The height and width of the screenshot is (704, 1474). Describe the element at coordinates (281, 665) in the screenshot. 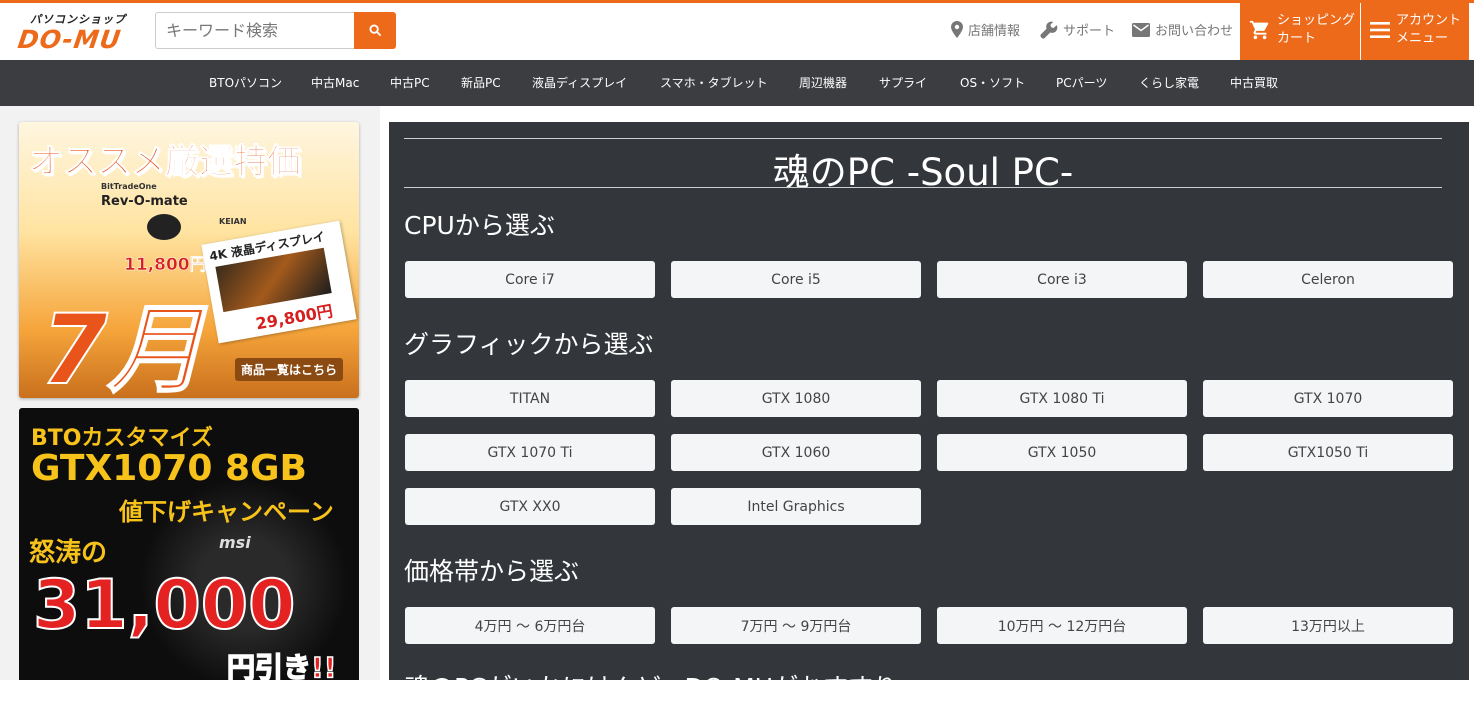

I see `banner2-line5: 円引き!!` at that location.